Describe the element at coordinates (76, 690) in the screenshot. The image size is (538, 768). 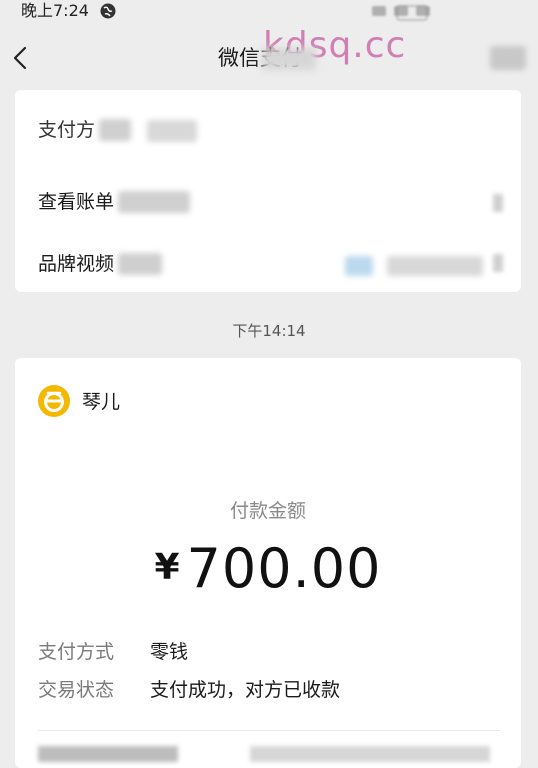
I see `transaction-status-label: 交易状态` at that location.